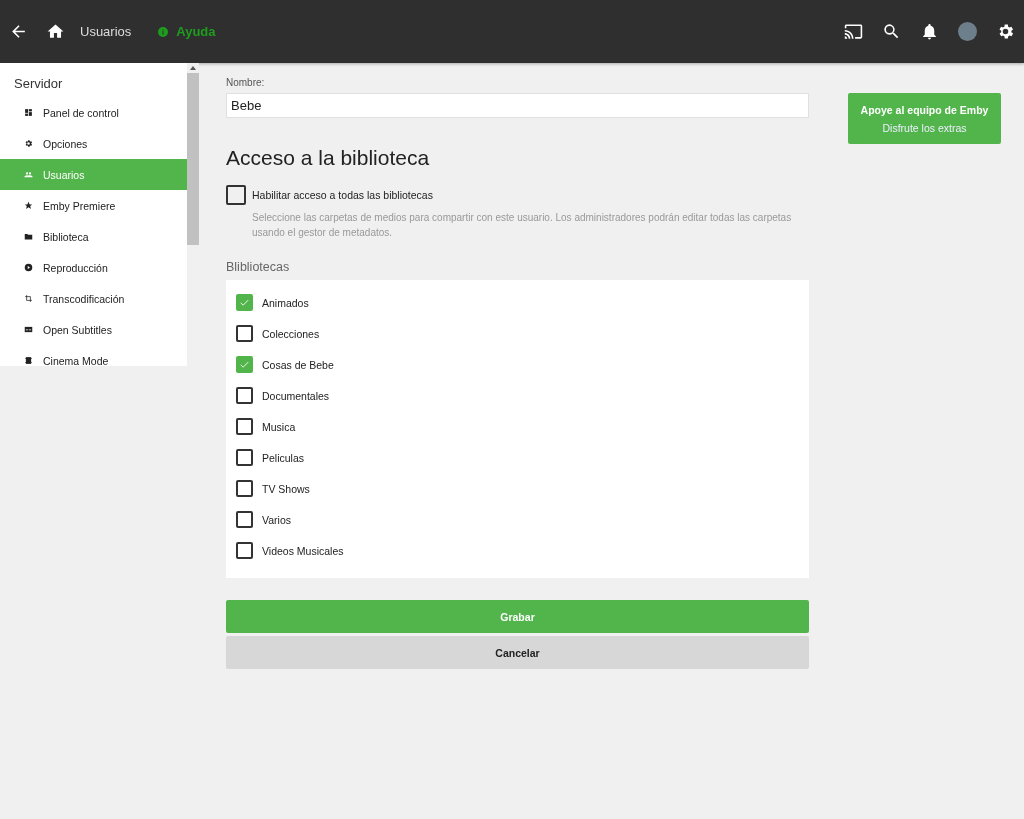 The width and height of the screenshot is (1024, 819). I want to click on scrollbar, so click(193, 214).